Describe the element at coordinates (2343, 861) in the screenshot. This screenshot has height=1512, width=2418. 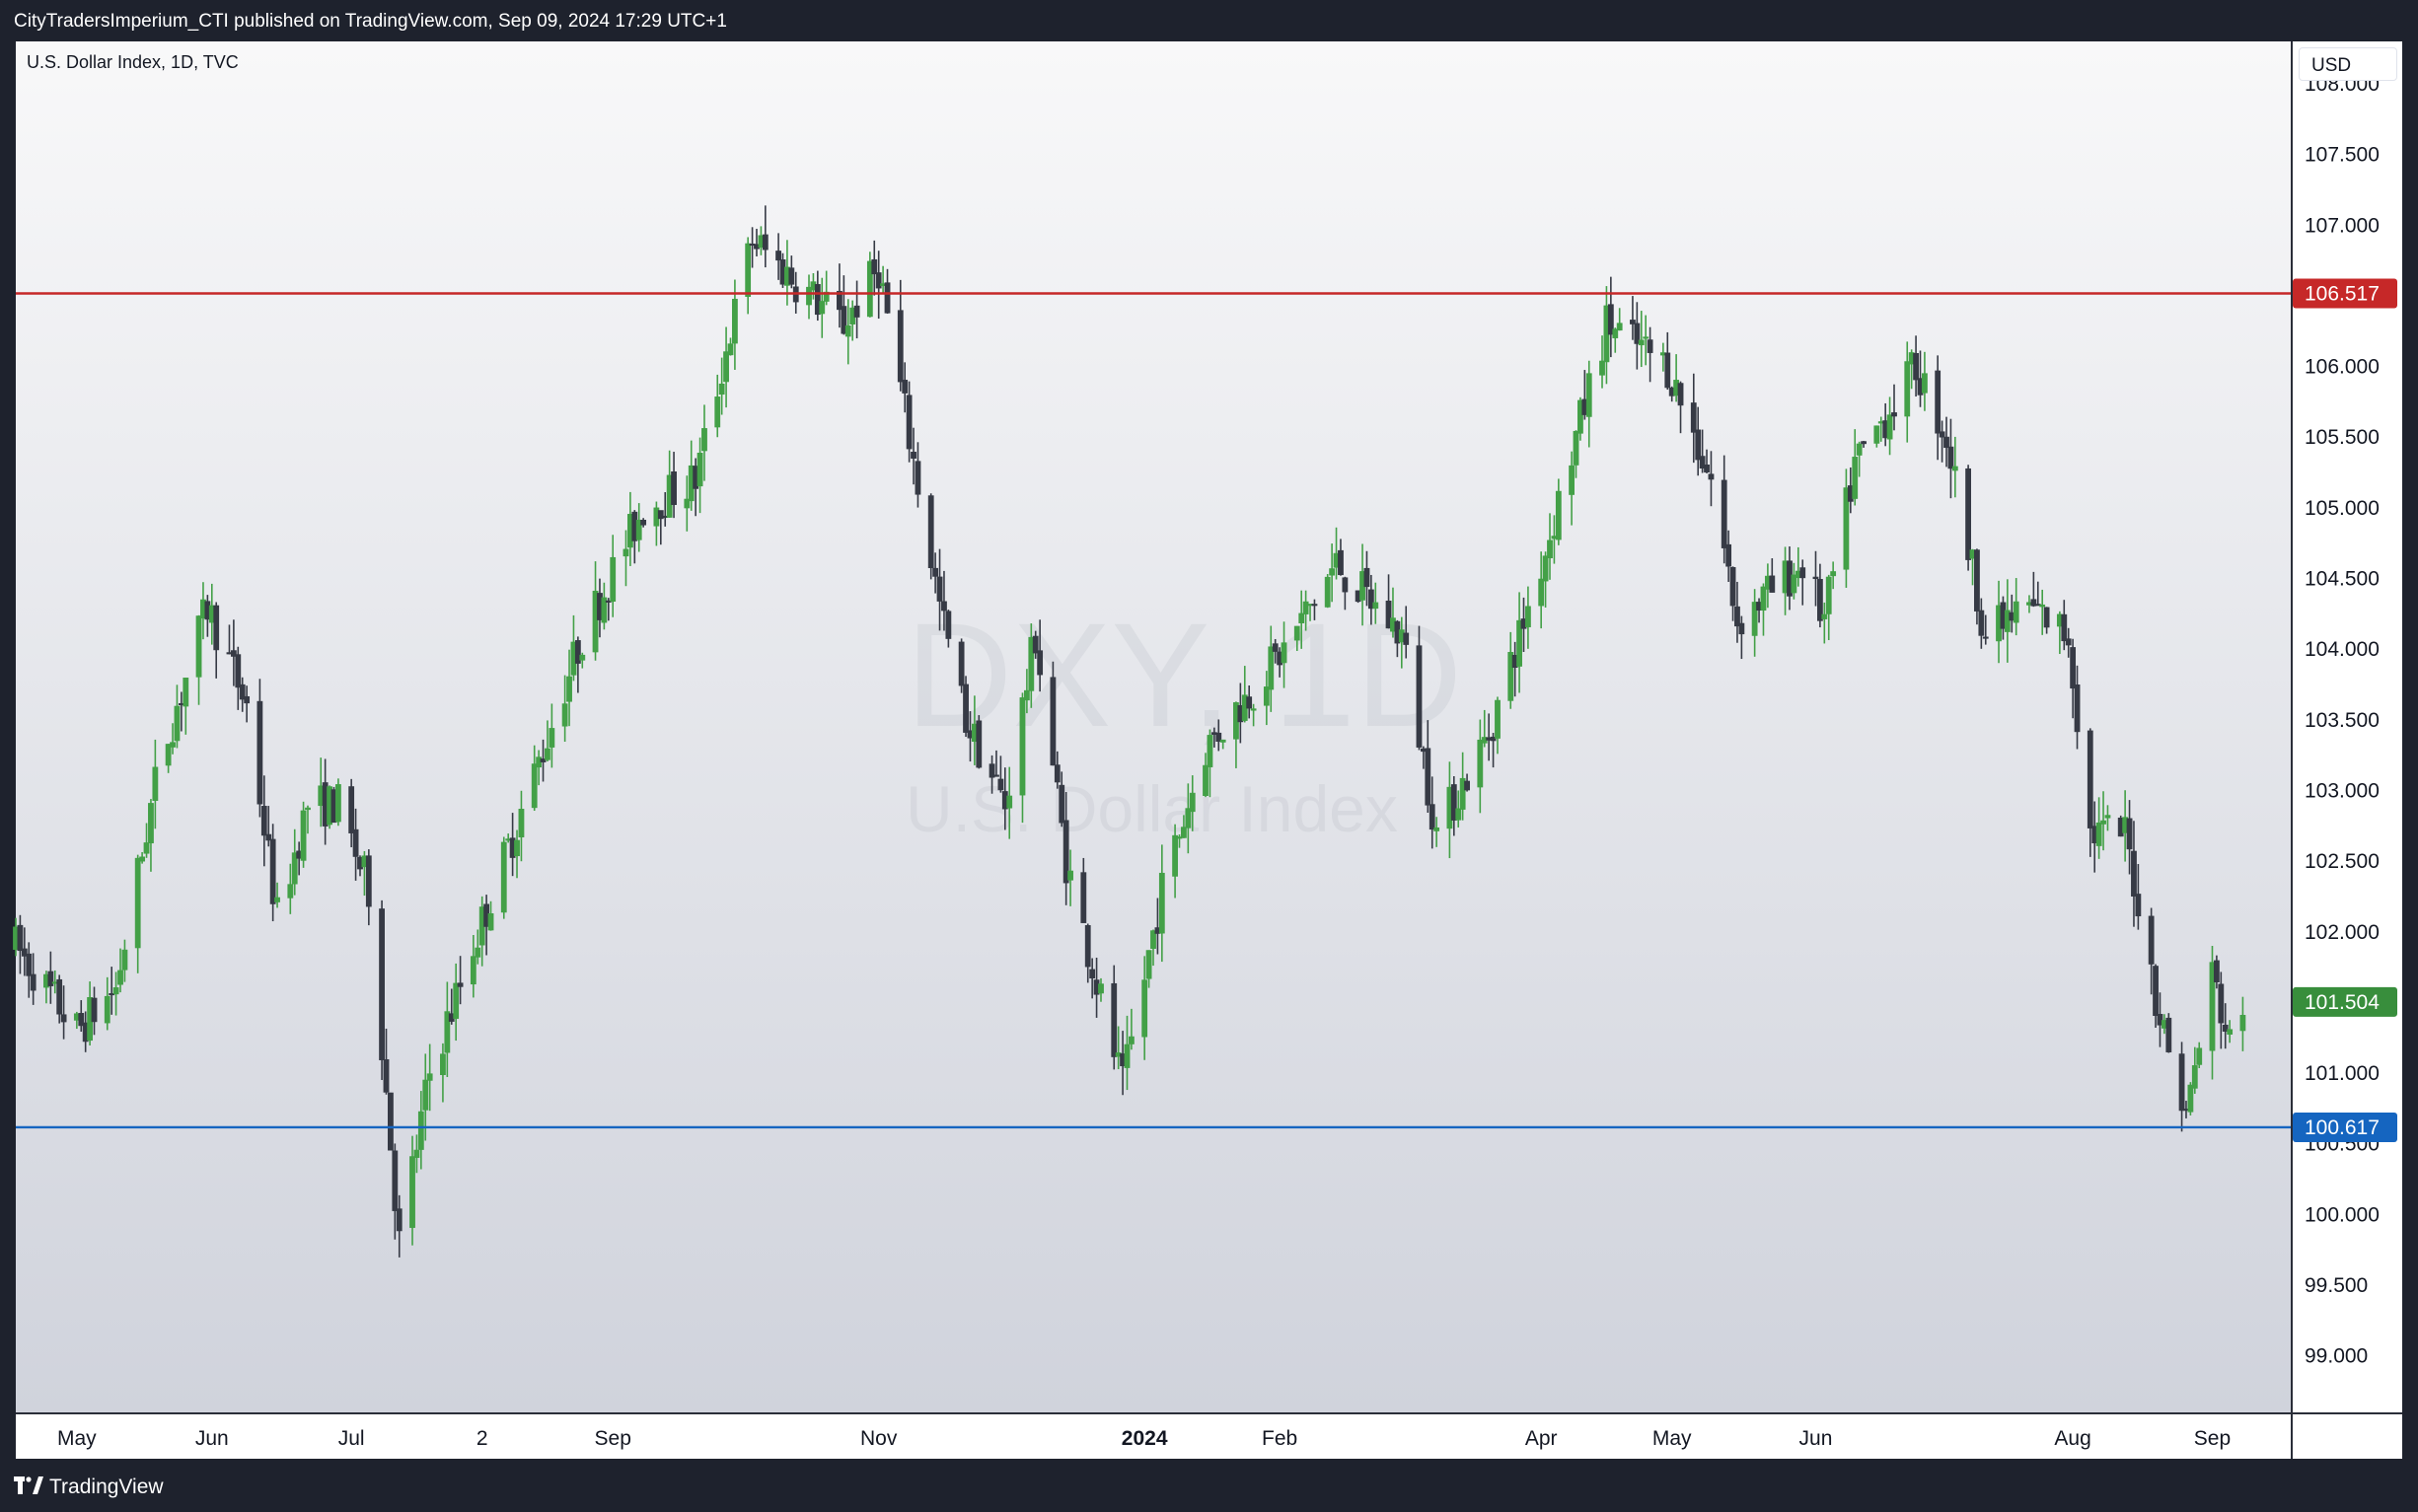
I see `price-tick-label: 102.500` at that location.